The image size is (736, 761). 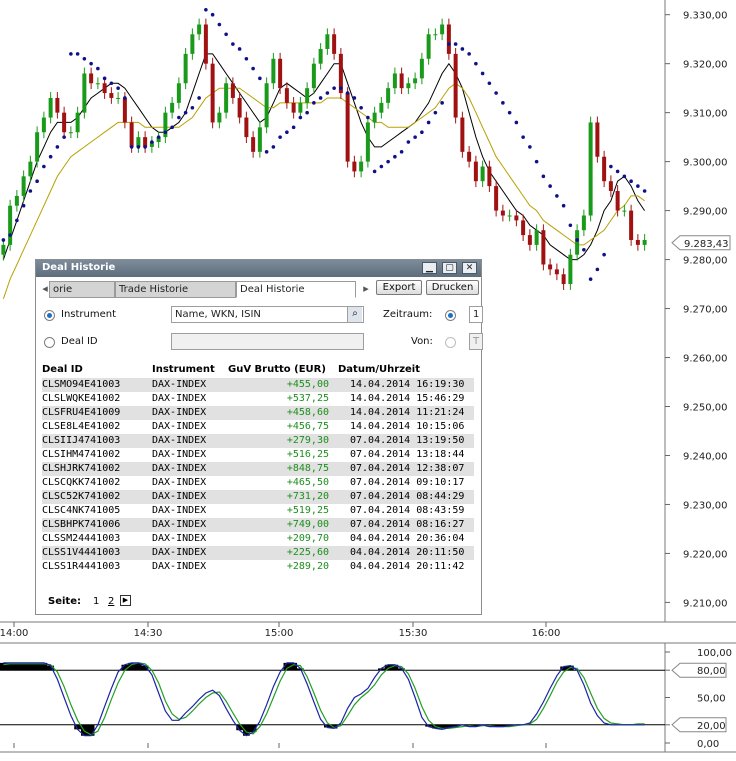 What do you see at coordinates (82, 289) in the screenshot?
I see `tab-history-partial: orie` at bounding box center [82, 289].